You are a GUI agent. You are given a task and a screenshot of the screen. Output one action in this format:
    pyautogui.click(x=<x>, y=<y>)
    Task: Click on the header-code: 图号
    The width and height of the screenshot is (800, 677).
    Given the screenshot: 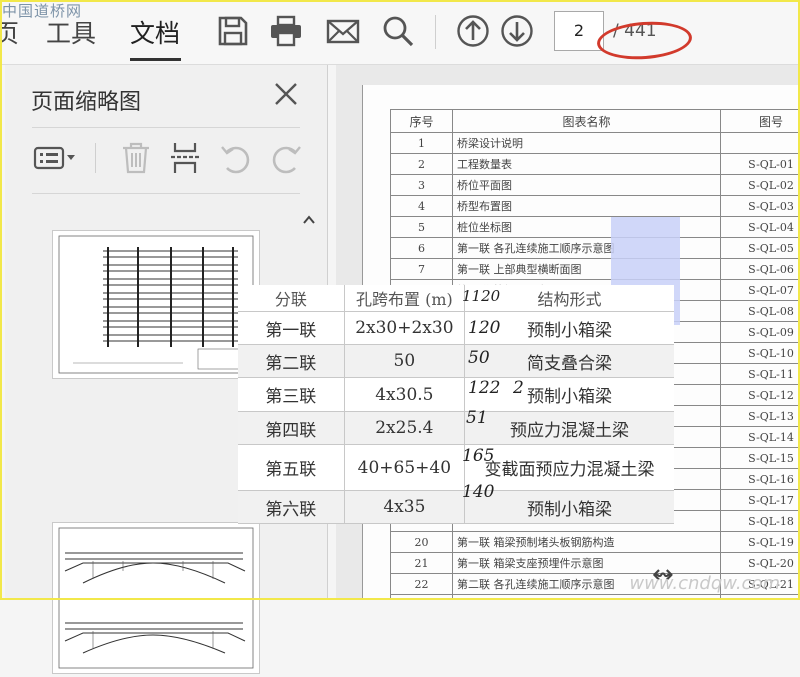 What is the action you would take?
    pyautogui.click(x=760, y=121)
    